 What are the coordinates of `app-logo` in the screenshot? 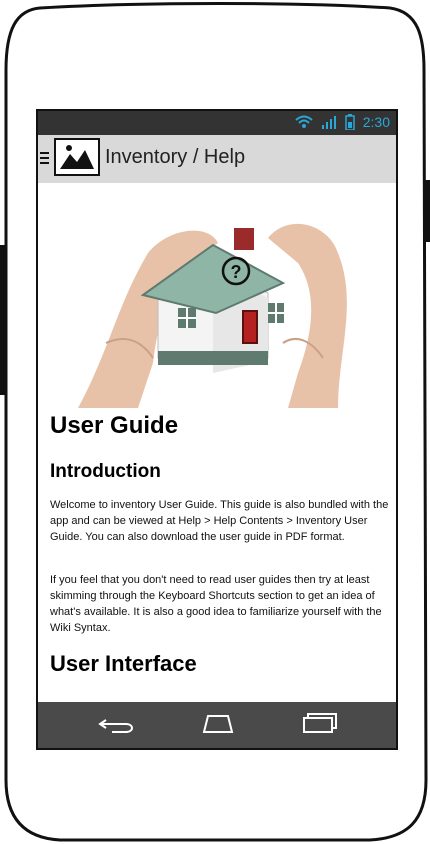 It's located at (77, 157).